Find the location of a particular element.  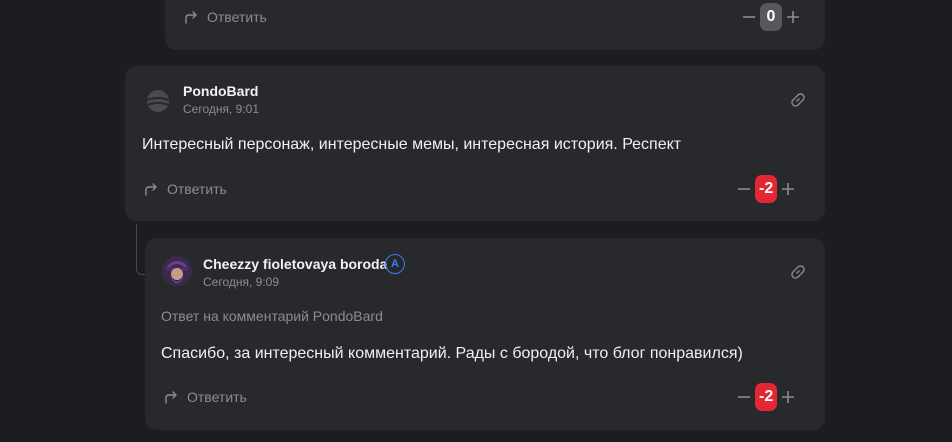

author-badge: A is located at coordinates (395, 264).